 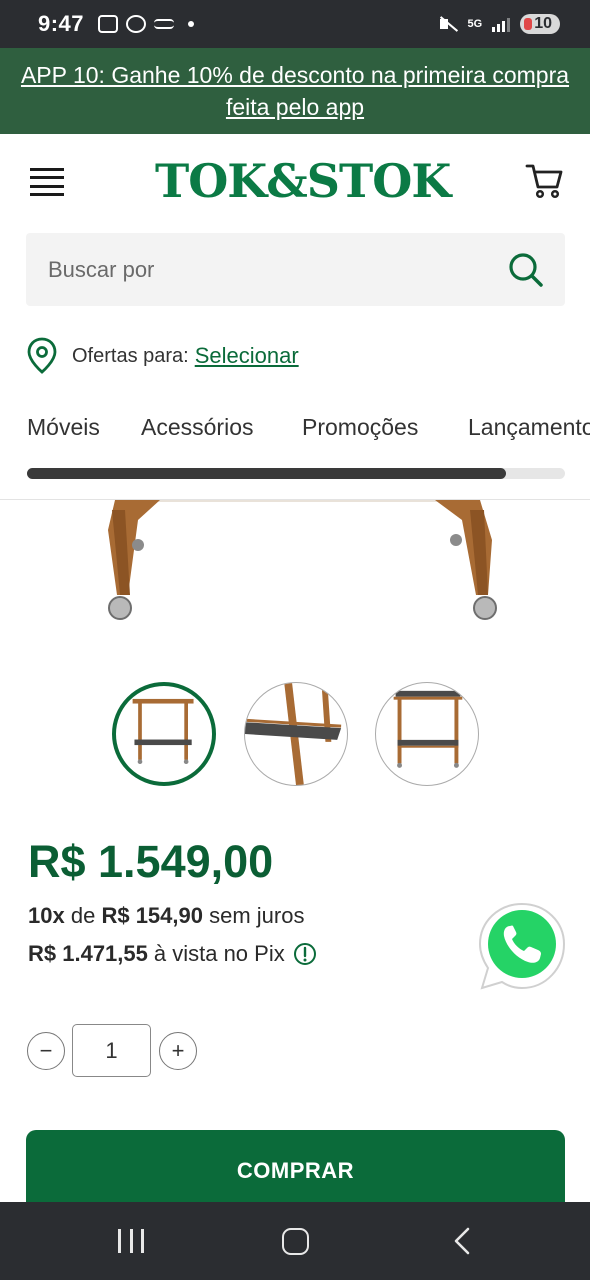 I want to click on product-price: R$ 1.549,00, so click(x=151, y=861).